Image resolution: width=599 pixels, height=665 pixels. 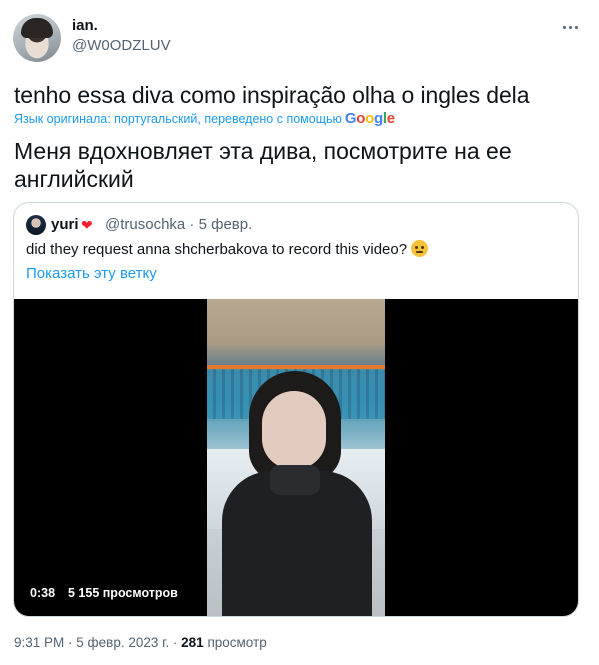 What do you see at coordinates (570, 27) in the screenshot?
I see `more-options-icon` at bounding box center [570, 27].